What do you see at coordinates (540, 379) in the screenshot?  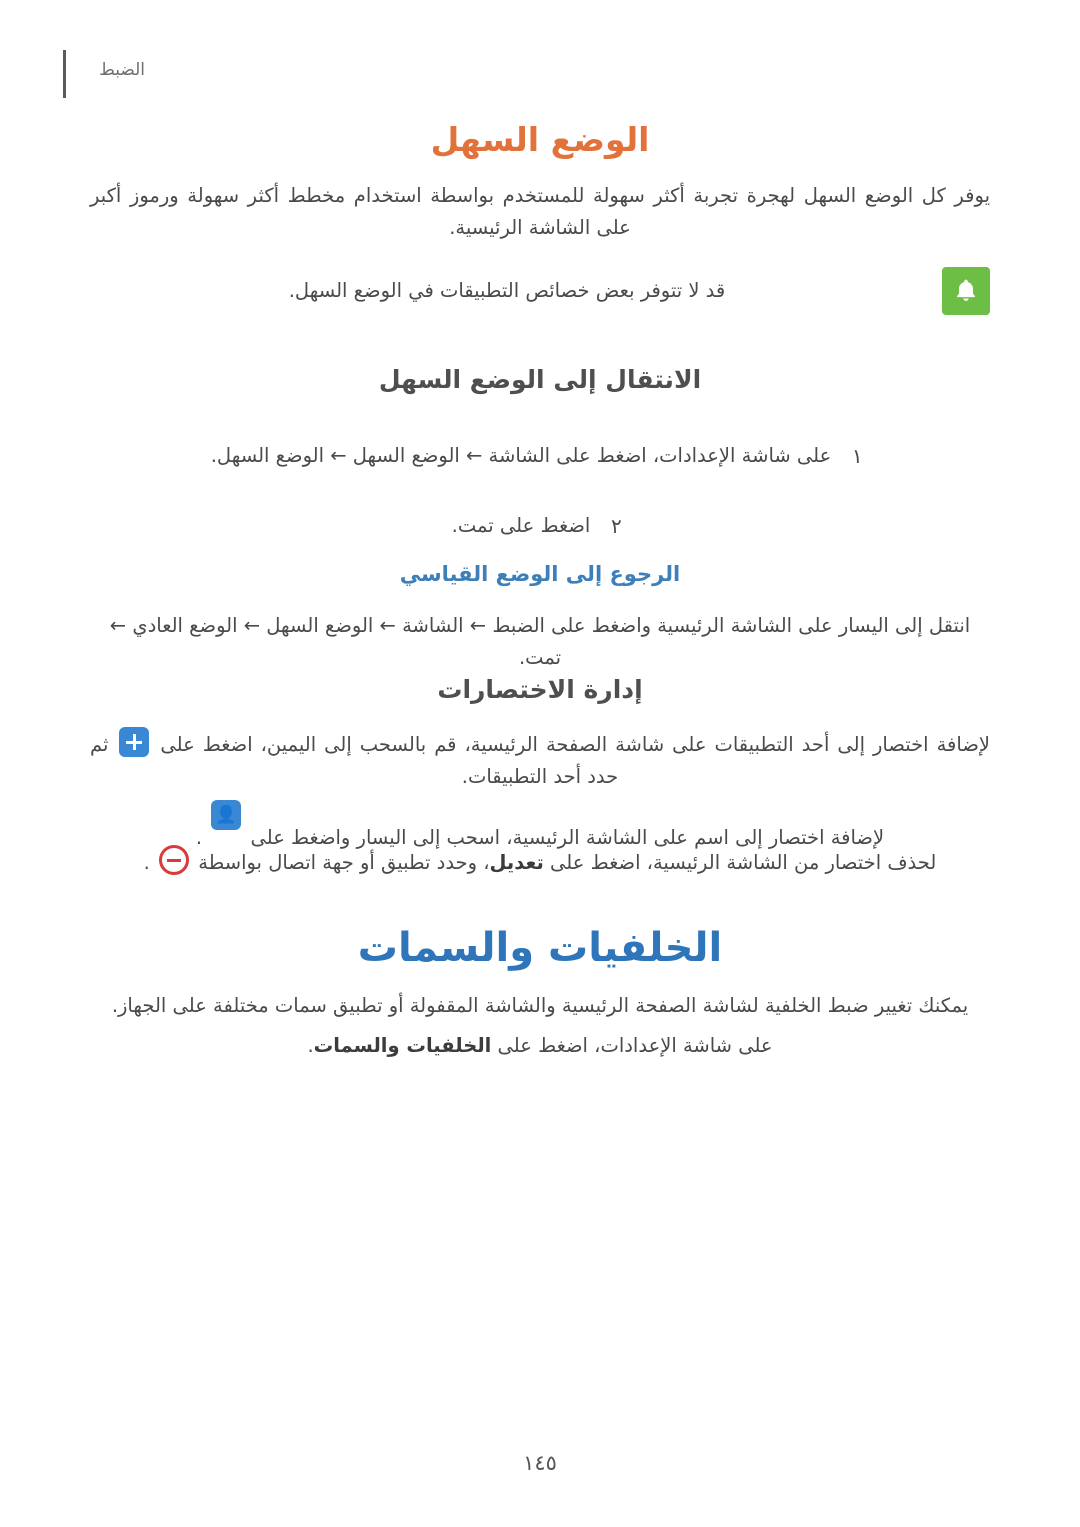 I see `subtitle-switch-to-easy-mode: الانتقال إلى الوضع السهل` at bounding box center [540, 379].